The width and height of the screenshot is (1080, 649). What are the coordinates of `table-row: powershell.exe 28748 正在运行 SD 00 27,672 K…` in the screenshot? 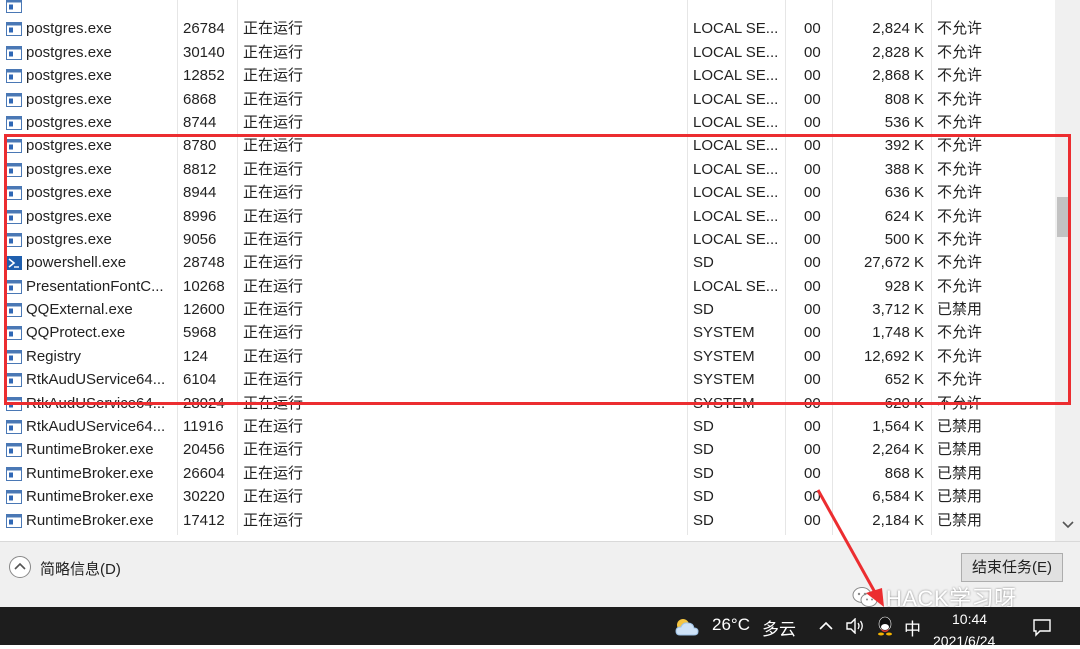 It's located at (527, 262).